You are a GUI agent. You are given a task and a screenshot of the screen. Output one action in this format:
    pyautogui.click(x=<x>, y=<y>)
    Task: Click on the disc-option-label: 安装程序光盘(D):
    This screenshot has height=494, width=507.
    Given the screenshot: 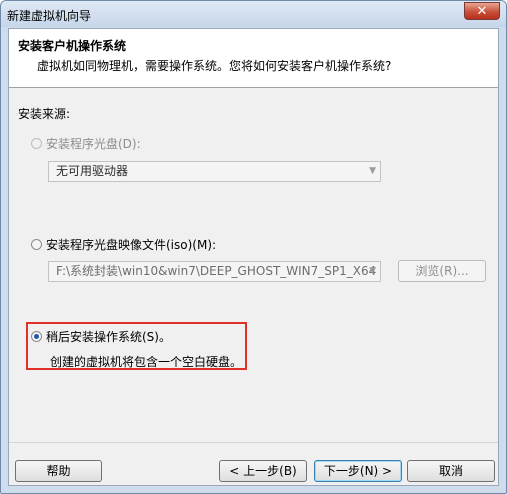 What is the action you would take?
    pyautogui.click(x=93, y=143)
    